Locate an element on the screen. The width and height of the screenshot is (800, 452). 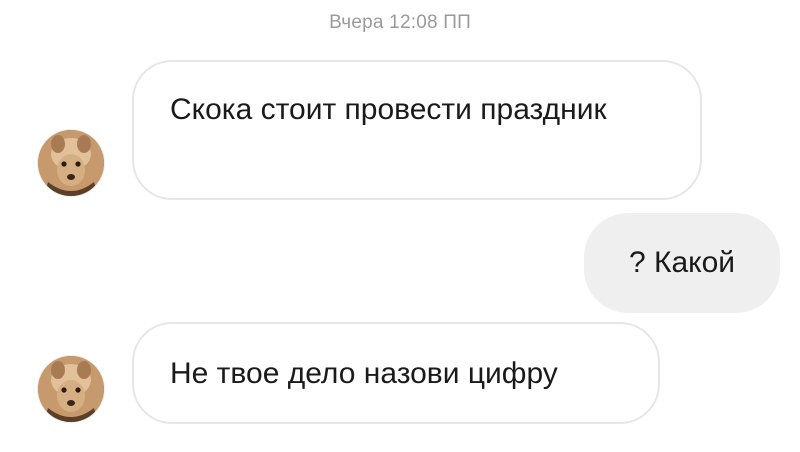
message-text: Скока стоит провести праздник is located at coordinates (388, 109).